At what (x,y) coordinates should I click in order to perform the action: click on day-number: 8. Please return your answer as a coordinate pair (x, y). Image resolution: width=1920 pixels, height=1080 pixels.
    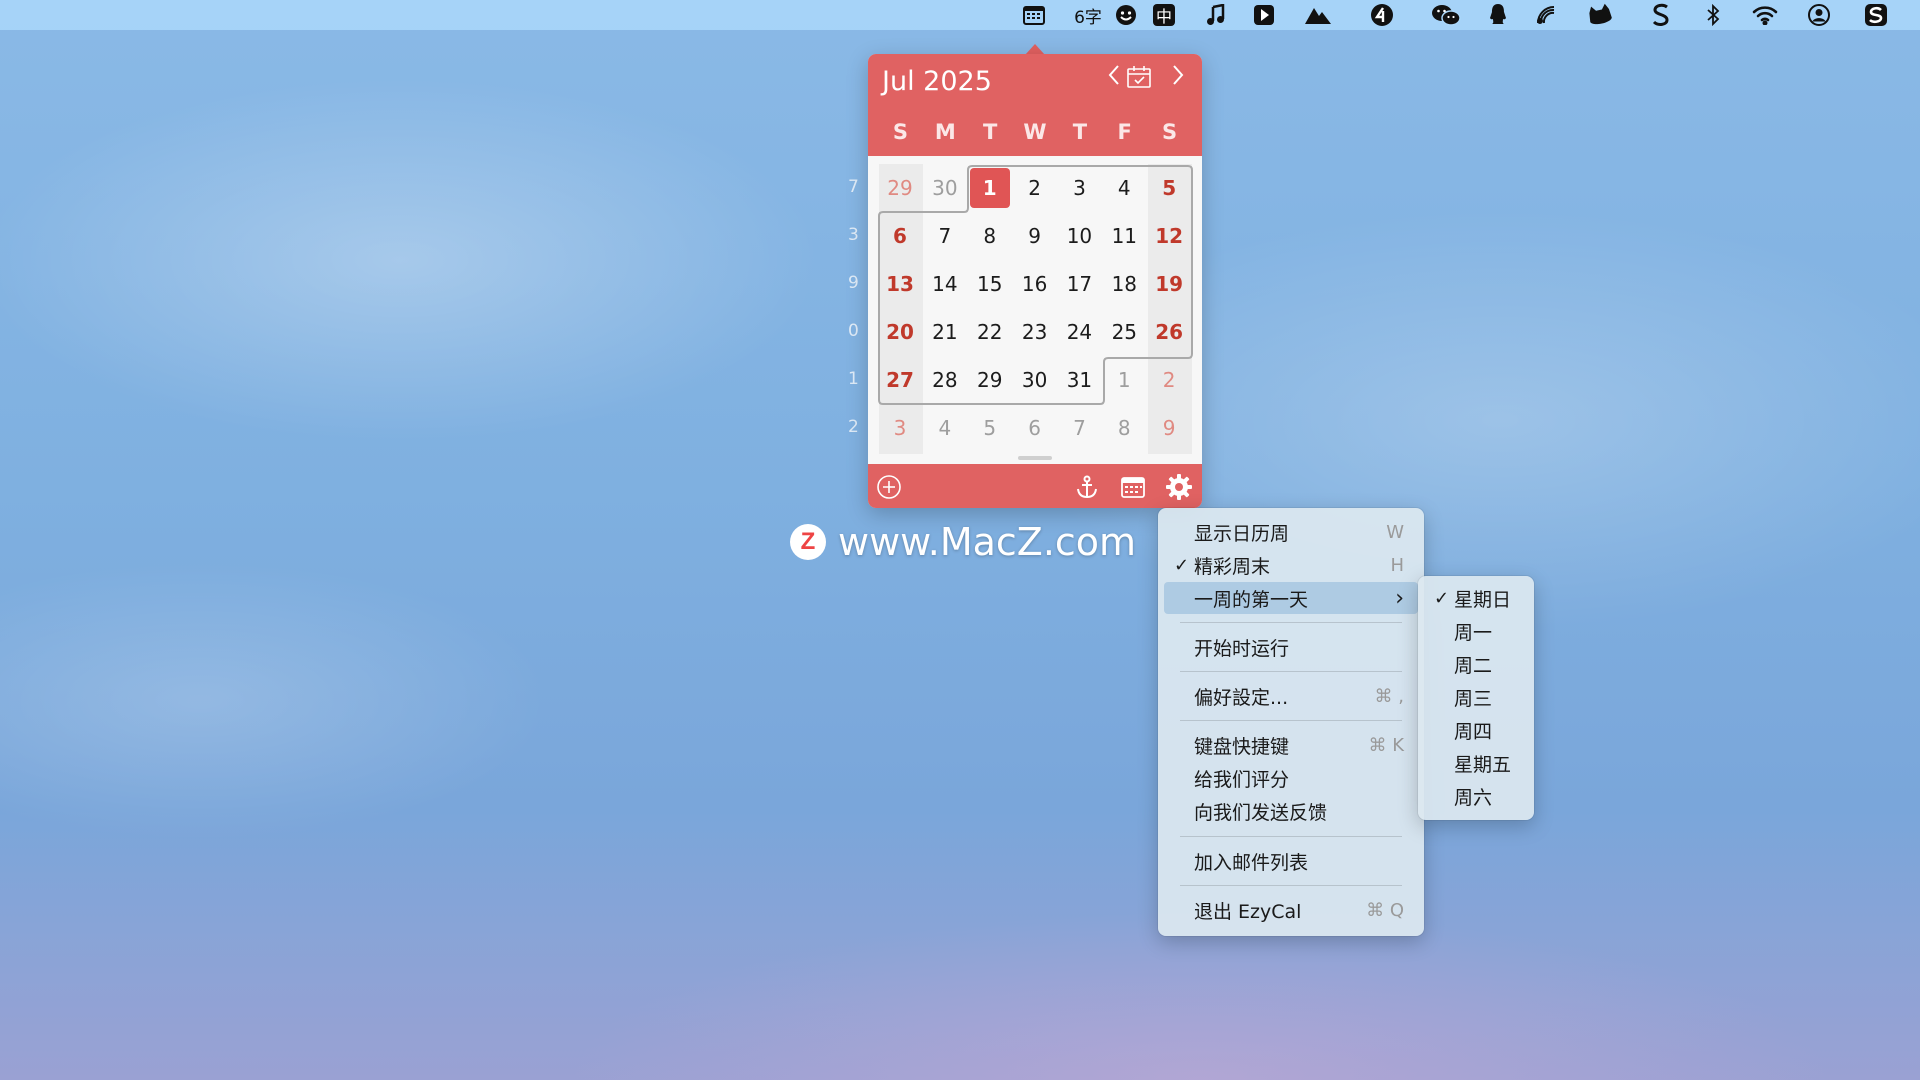
    Looking at the image, I should click on (990, 236).